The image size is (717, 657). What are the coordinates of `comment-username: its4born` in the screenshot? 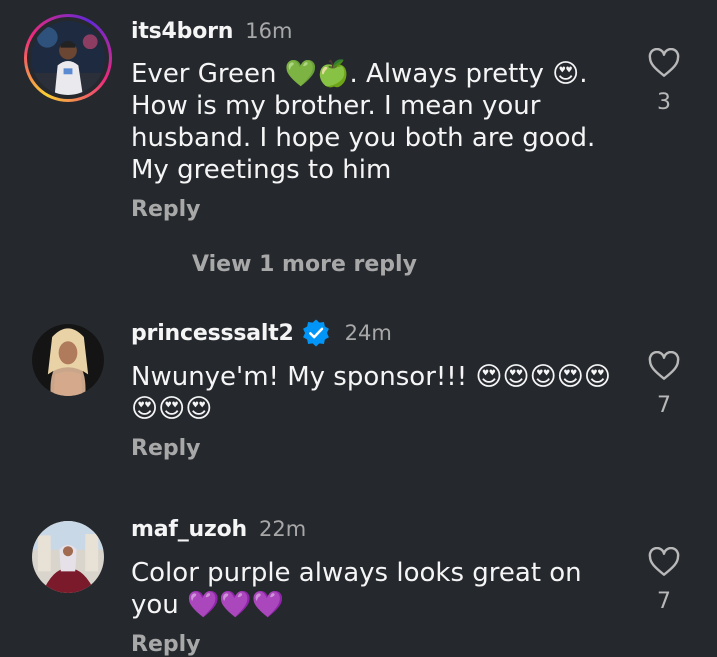 It's located at (182, 31).